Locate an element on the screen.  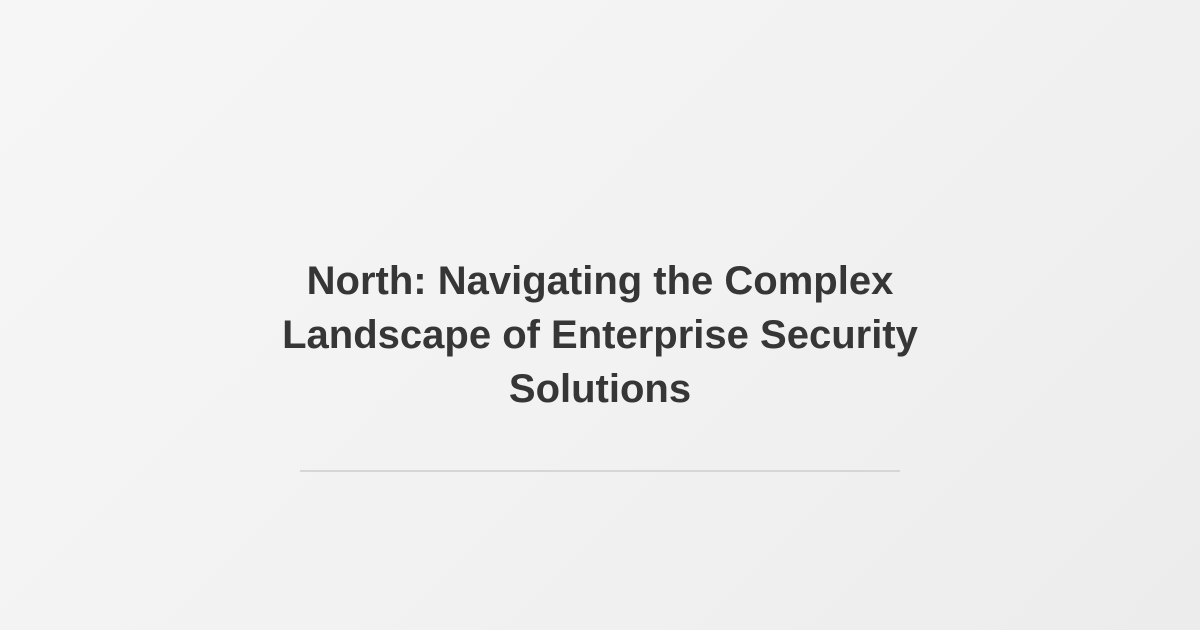
title-divider is located at coordinates (600, 471).